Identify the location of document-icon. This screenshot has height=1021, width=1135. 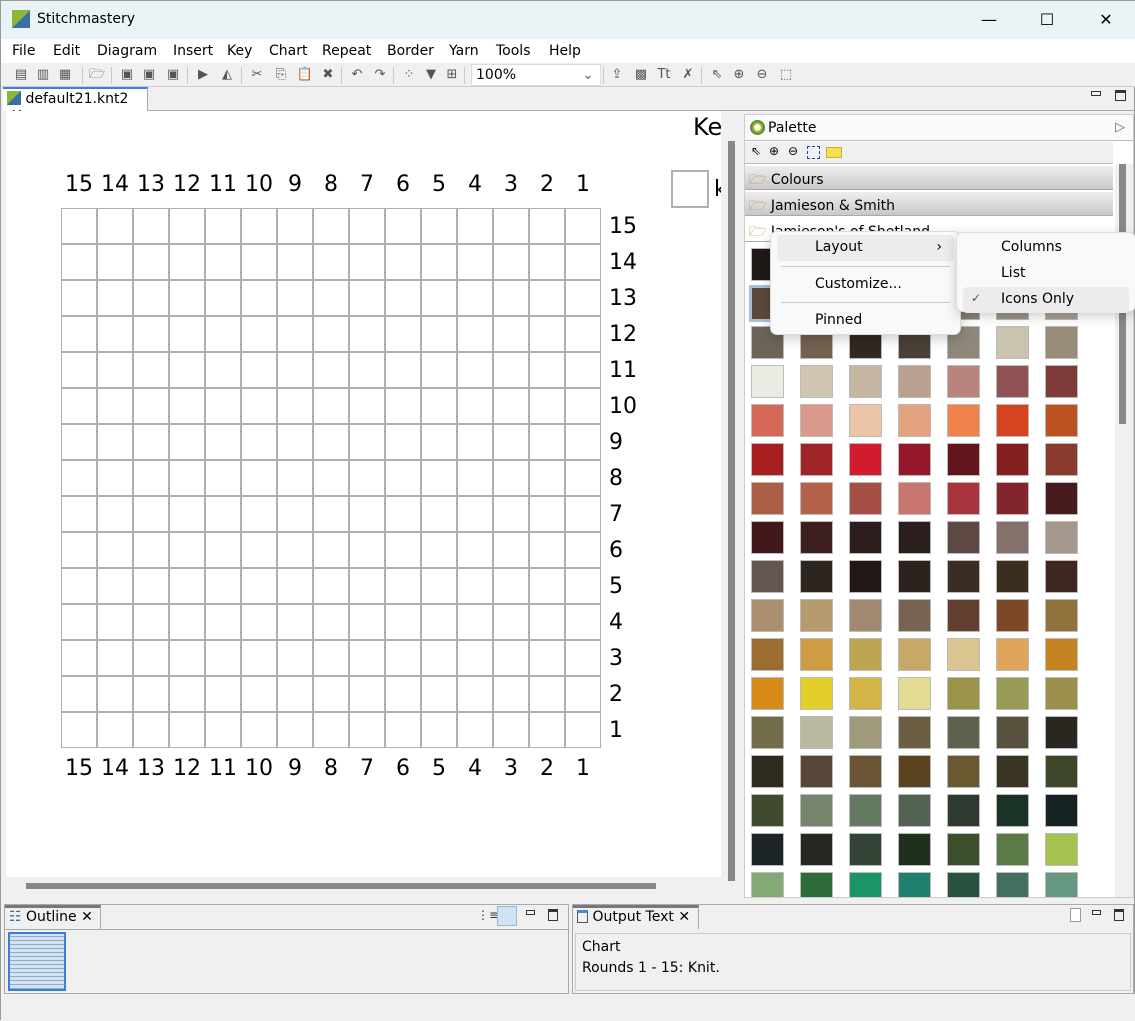
(1075, 915).